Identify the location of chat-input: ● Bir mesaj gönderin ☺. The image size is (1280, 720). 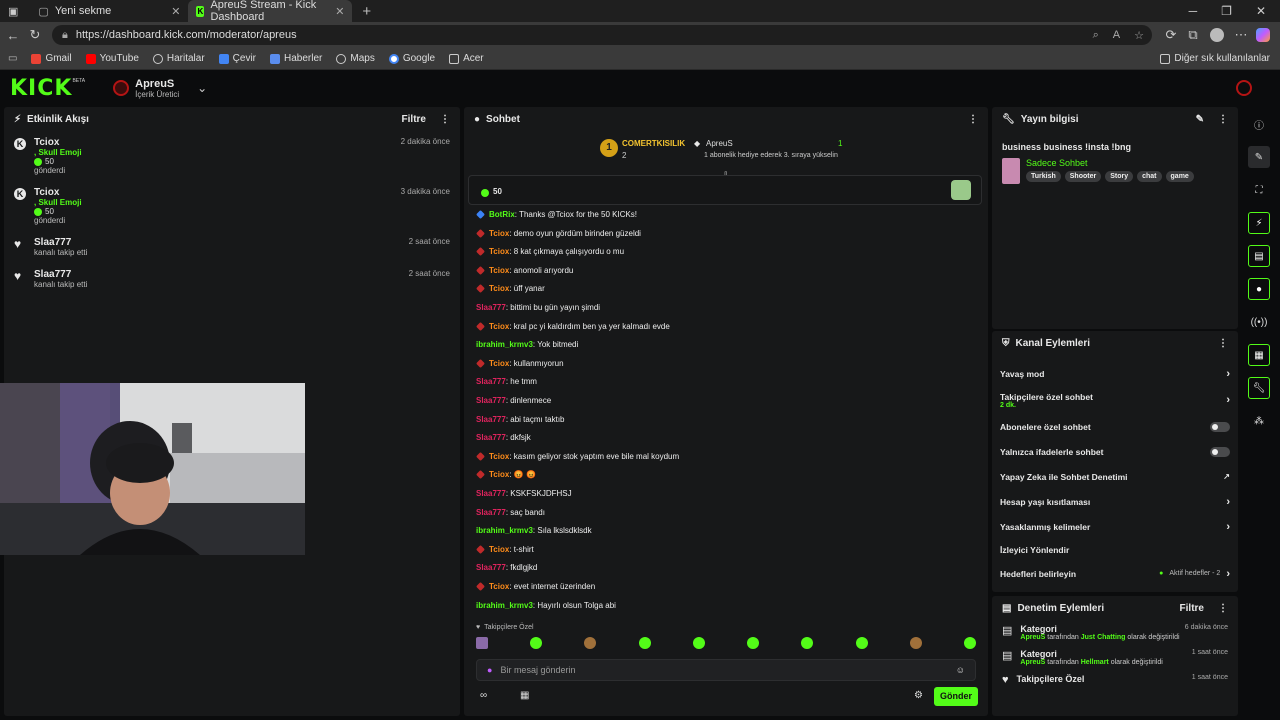
(726, 670).